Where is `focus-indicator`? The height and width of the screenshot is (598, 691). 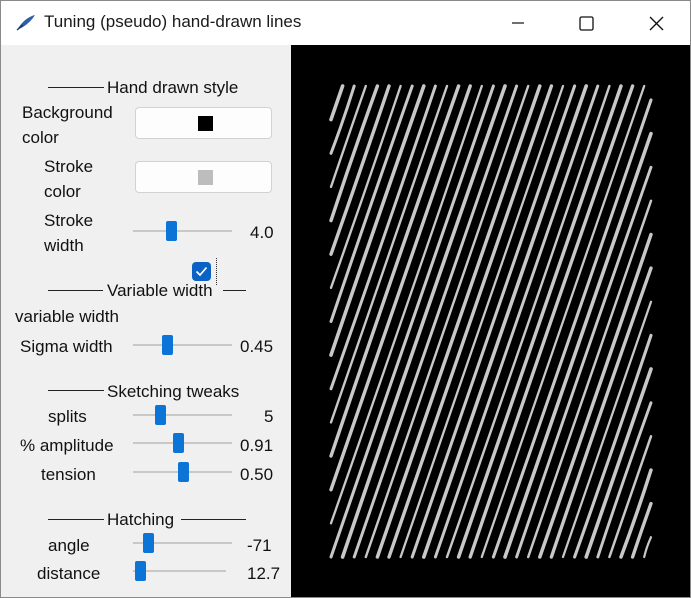 focus-indicator is located at coordinates (217, 271).